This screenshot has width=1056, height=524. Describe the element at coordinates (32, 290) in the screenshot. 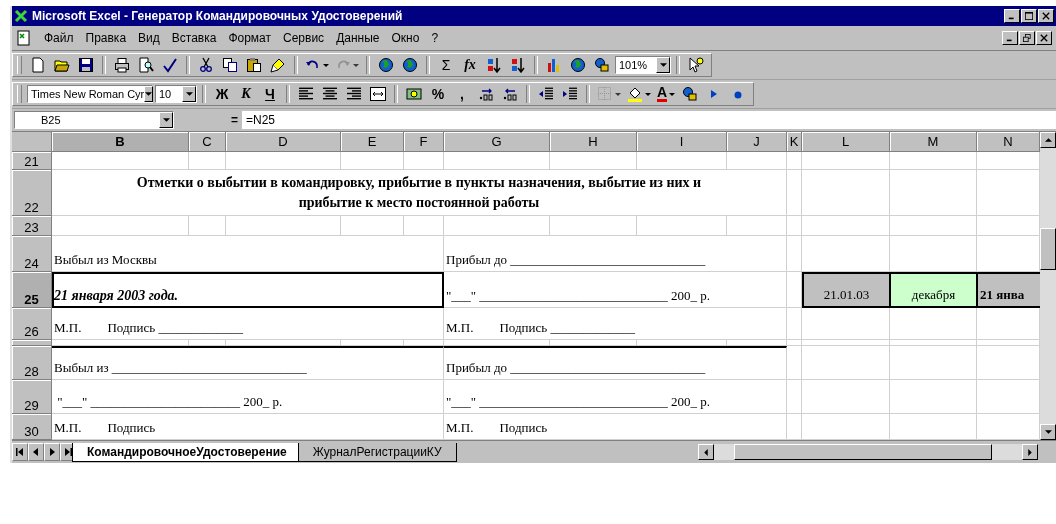

I see `row-header: 25` at that location.